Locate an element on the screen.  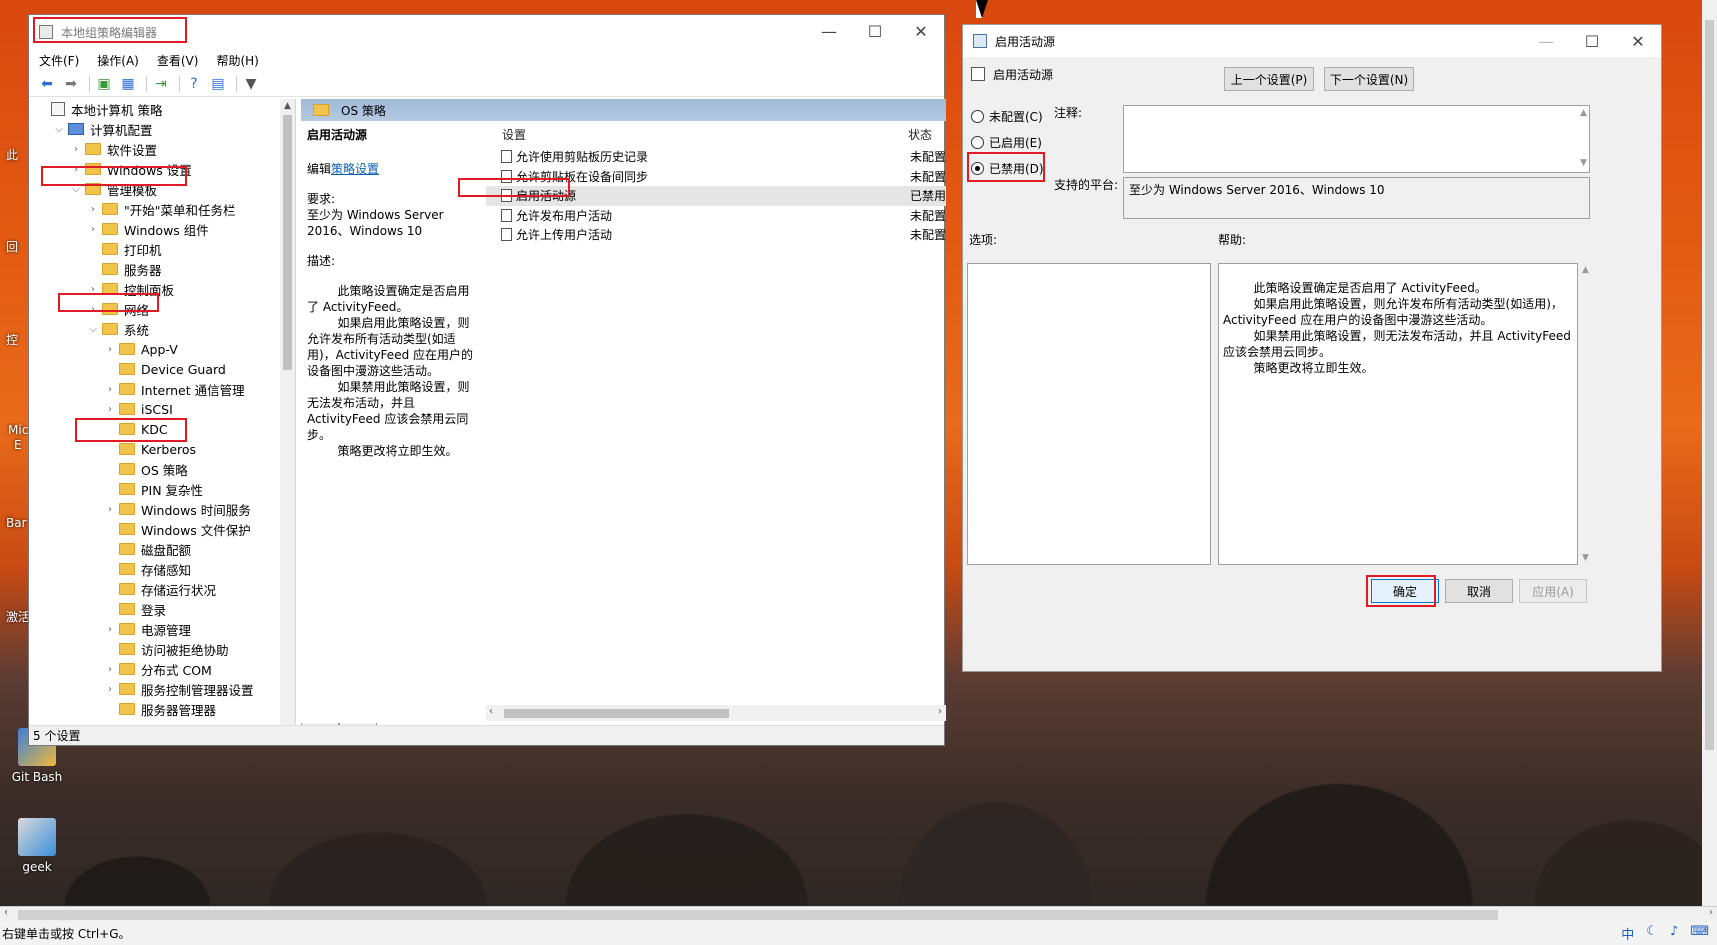
column-state: 状态 is located at coordinates (882, 134).